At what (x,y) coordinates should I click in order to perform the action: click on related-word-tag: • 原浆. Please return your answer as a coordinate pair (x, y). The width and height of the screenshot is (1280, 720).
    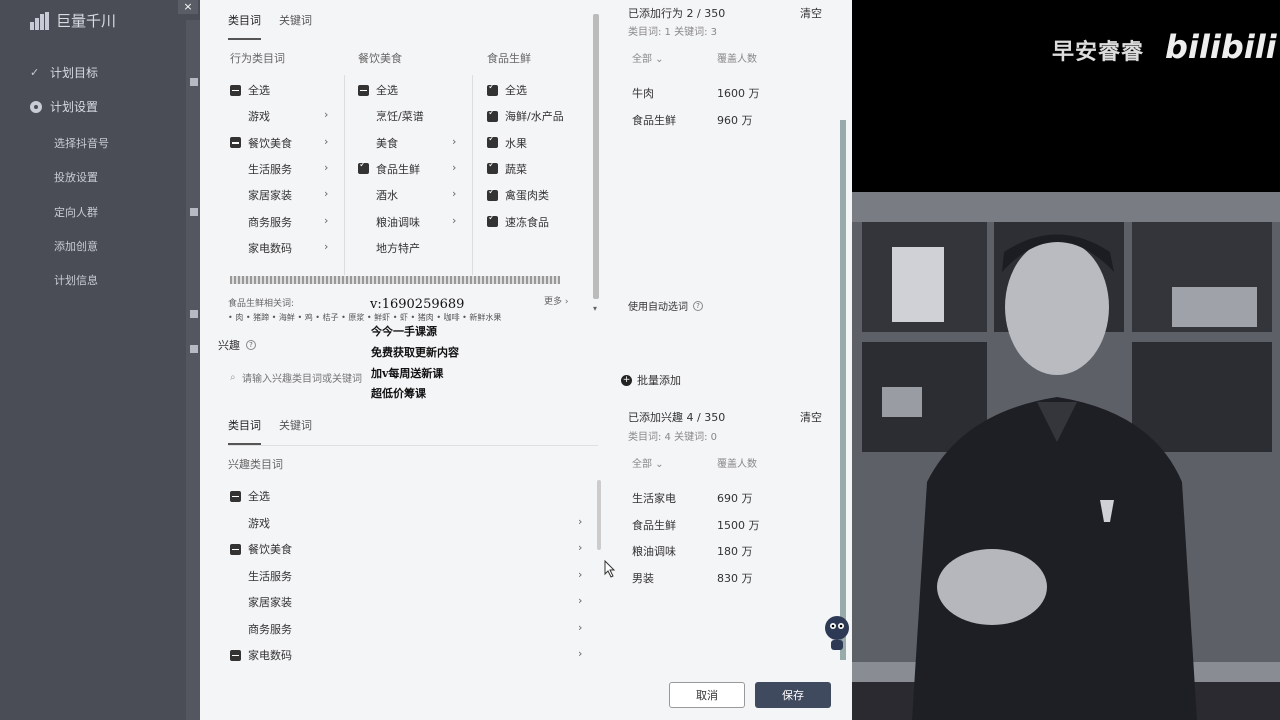
    Looking at the image, I should click on (354, 317).